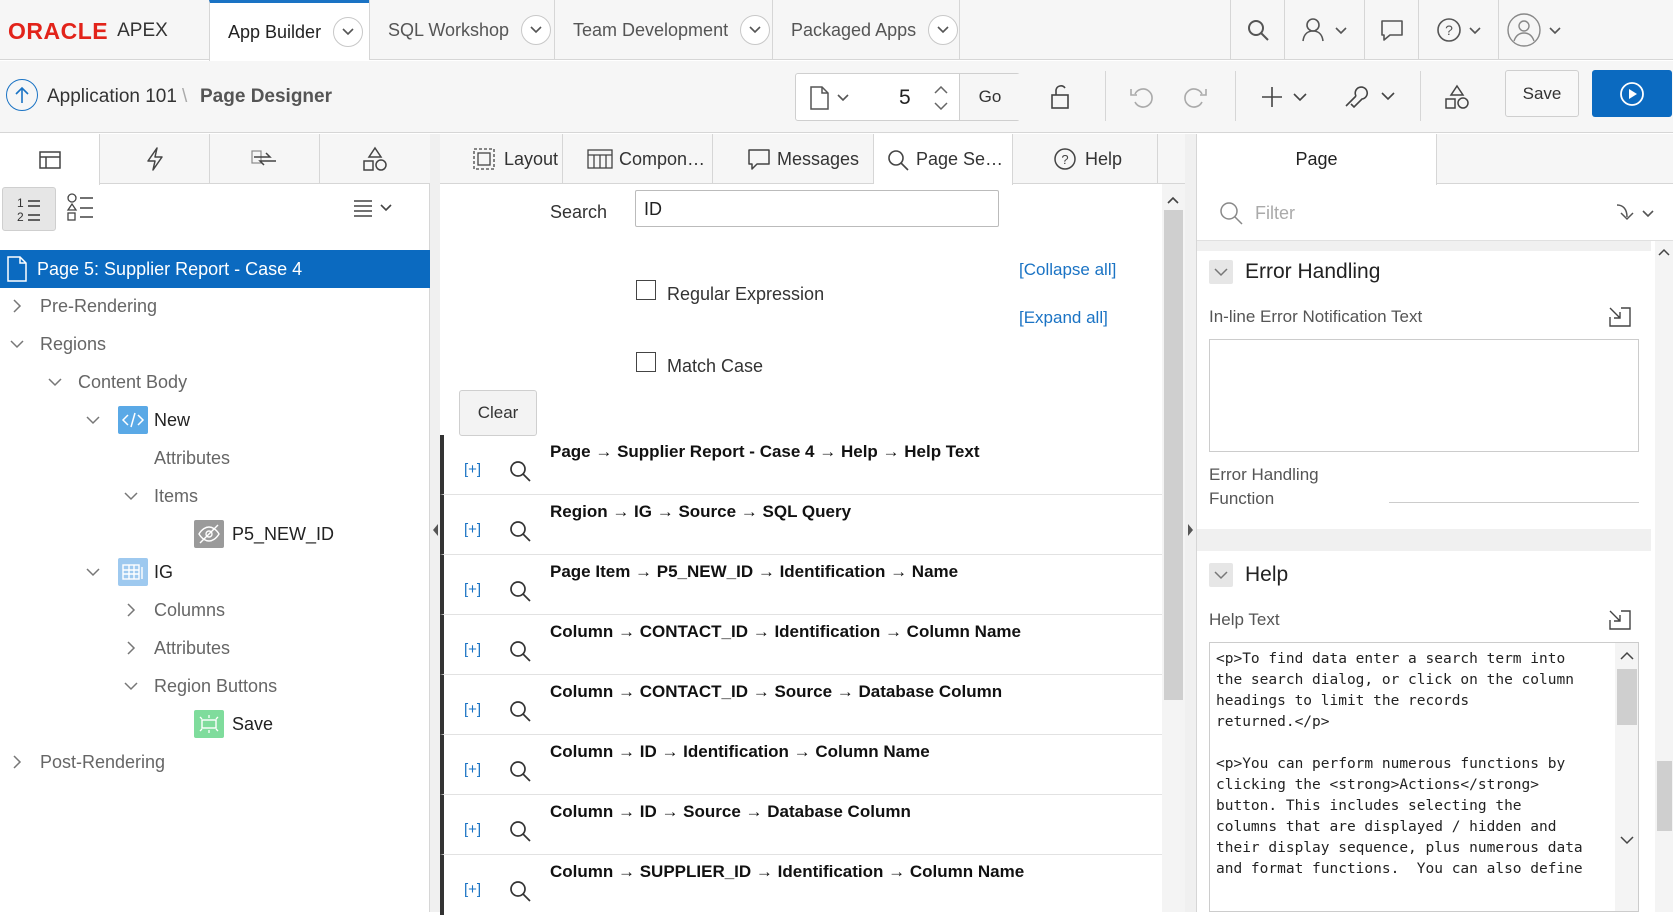 This screenshot has width=1673, height=915. I want to click on oracle-apex-logo: ORACLE APEX, so click(88, 31).